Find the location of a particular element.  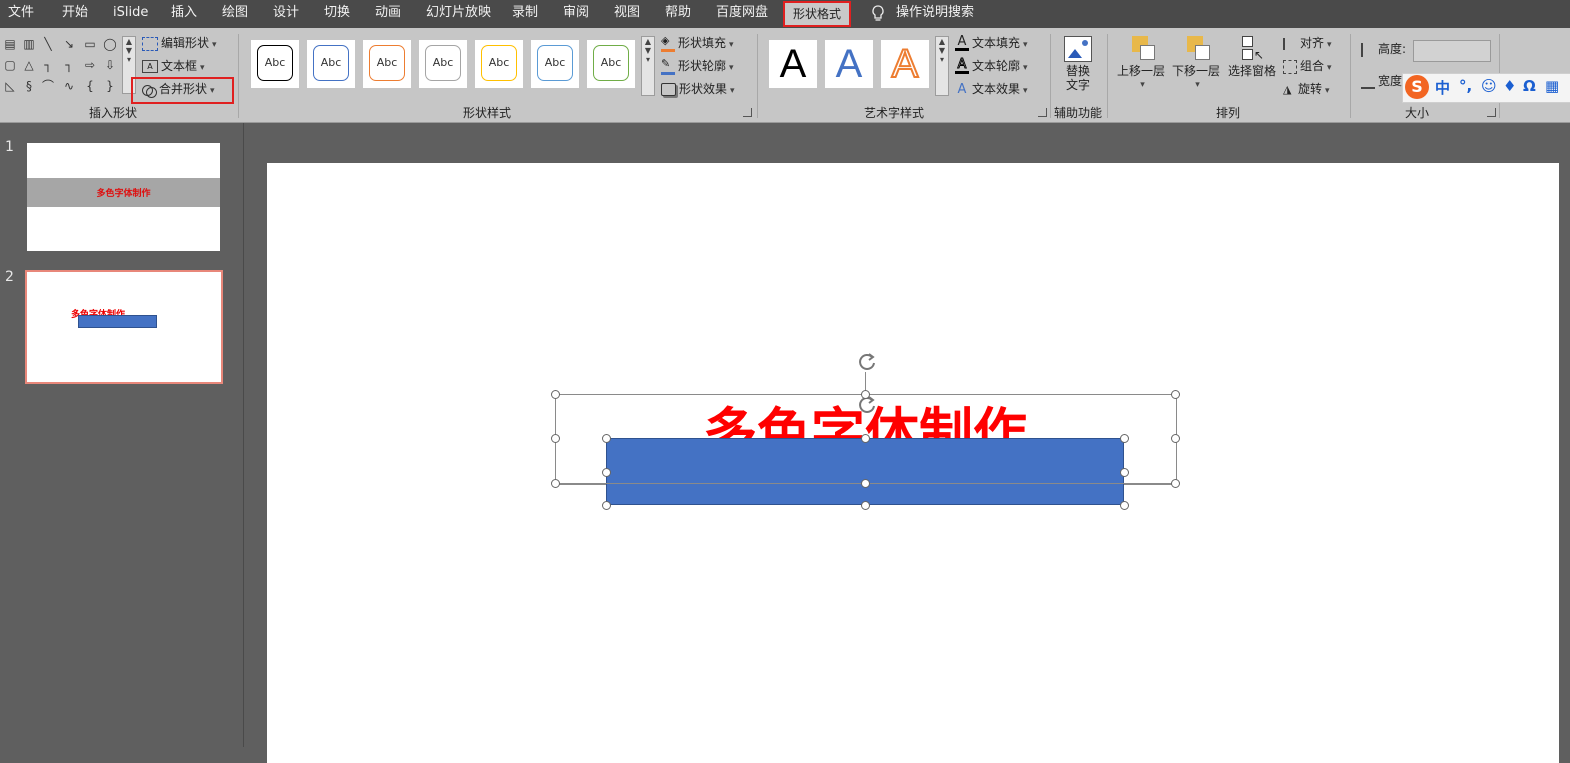

shape-style-thumb-4: Abc is located at coordinates (443, 64).